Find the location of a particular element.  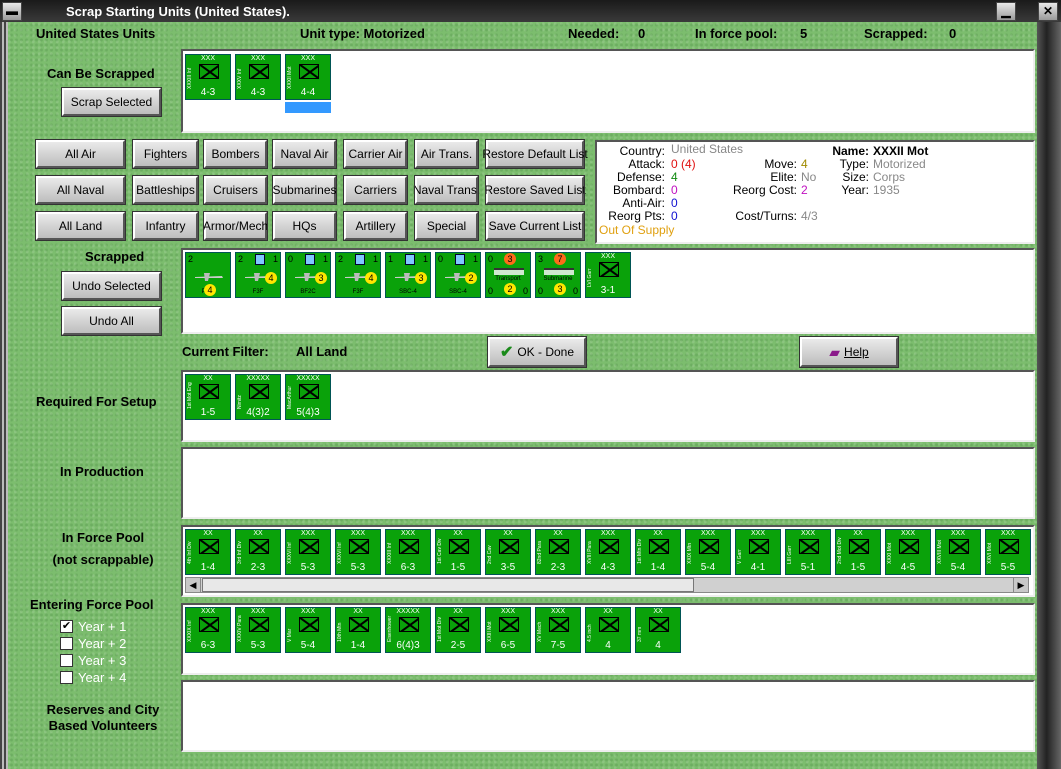

air-unit-counter: 0 1 BF2C 3 is located at coordinates (308, 275).